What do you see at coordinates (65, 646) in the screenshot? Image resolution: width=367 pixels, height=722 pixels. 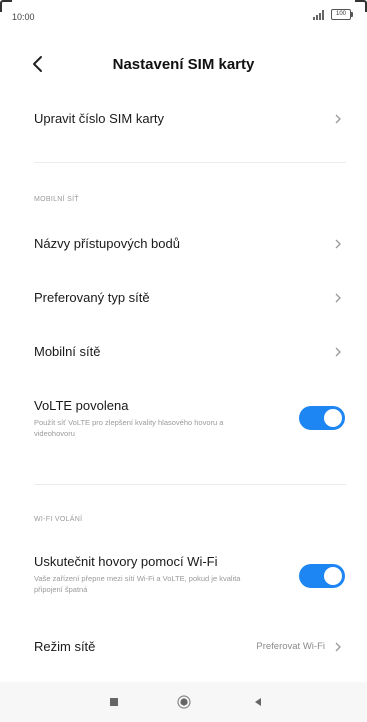 I see `network-mode-label: Režim sítě` at bounding box center [65, 646].